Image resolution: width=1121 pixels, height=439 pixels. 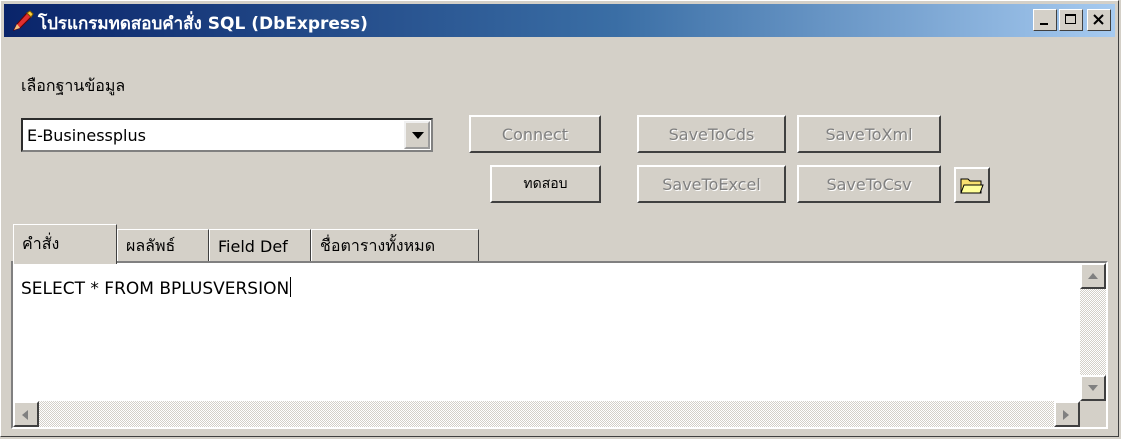 I want to click on save-to-csv-button: SaveToCsv, so click(x=869, y=184).